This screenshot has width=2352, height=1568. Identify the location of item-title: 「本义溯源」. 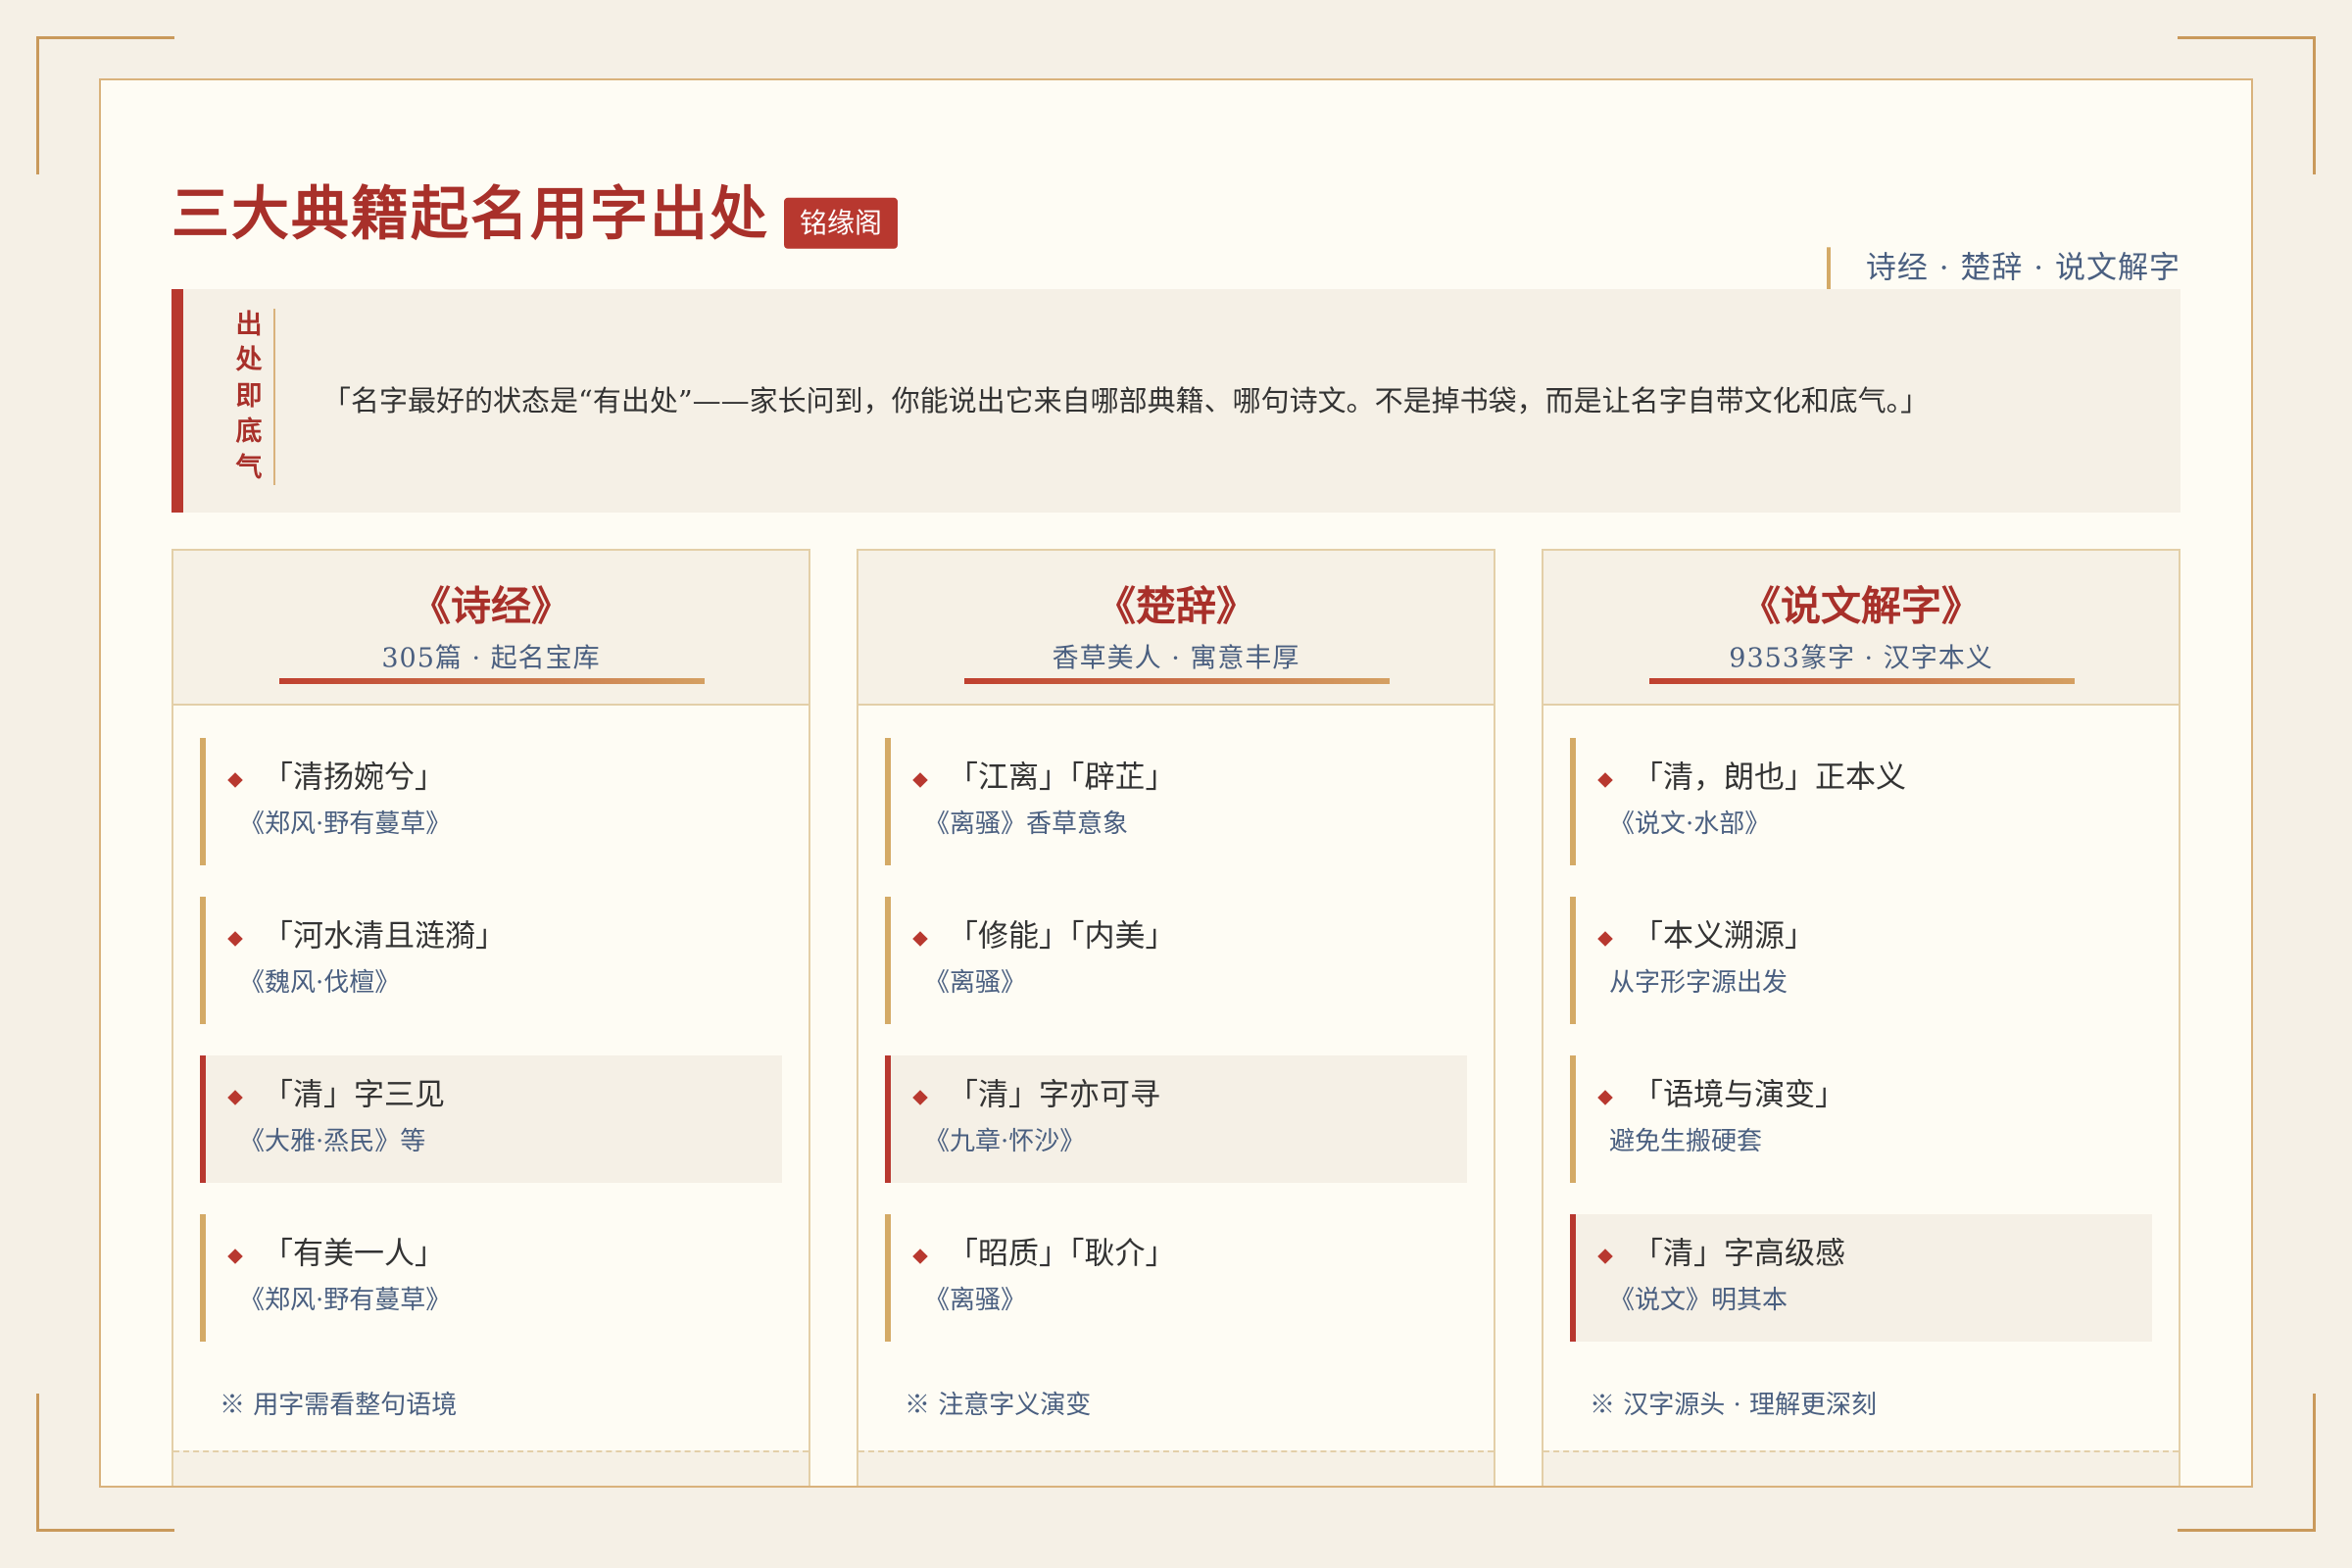
(1724, 936).